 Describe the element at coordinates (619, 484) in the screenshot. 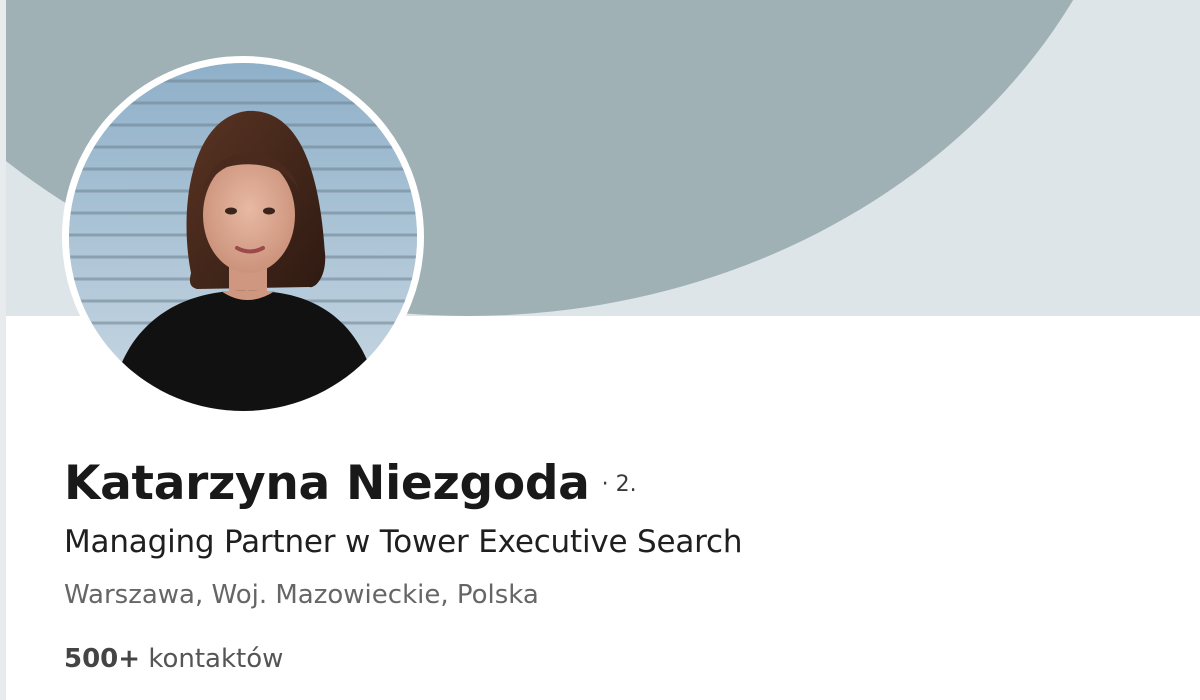

I see `connection-degree: · 2.` at that location.